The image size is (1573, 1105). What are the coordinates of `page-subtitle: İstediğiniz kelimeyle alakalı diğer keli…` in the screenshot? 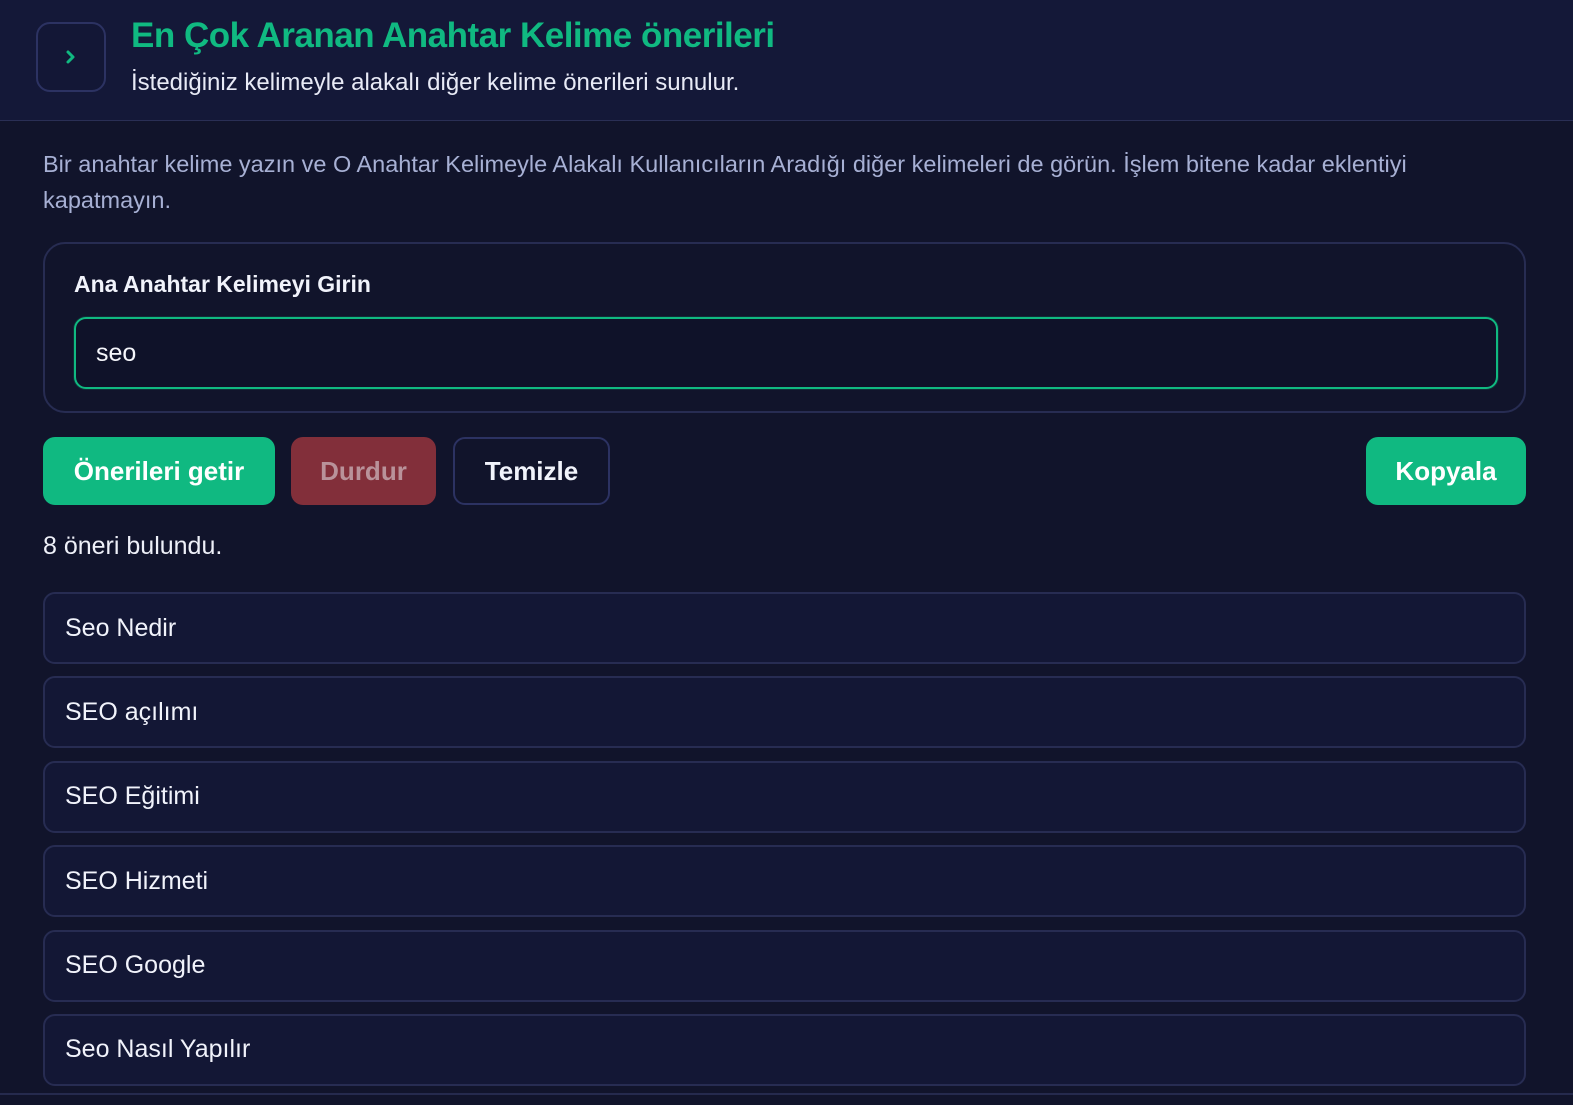 It's located at (435, 82).